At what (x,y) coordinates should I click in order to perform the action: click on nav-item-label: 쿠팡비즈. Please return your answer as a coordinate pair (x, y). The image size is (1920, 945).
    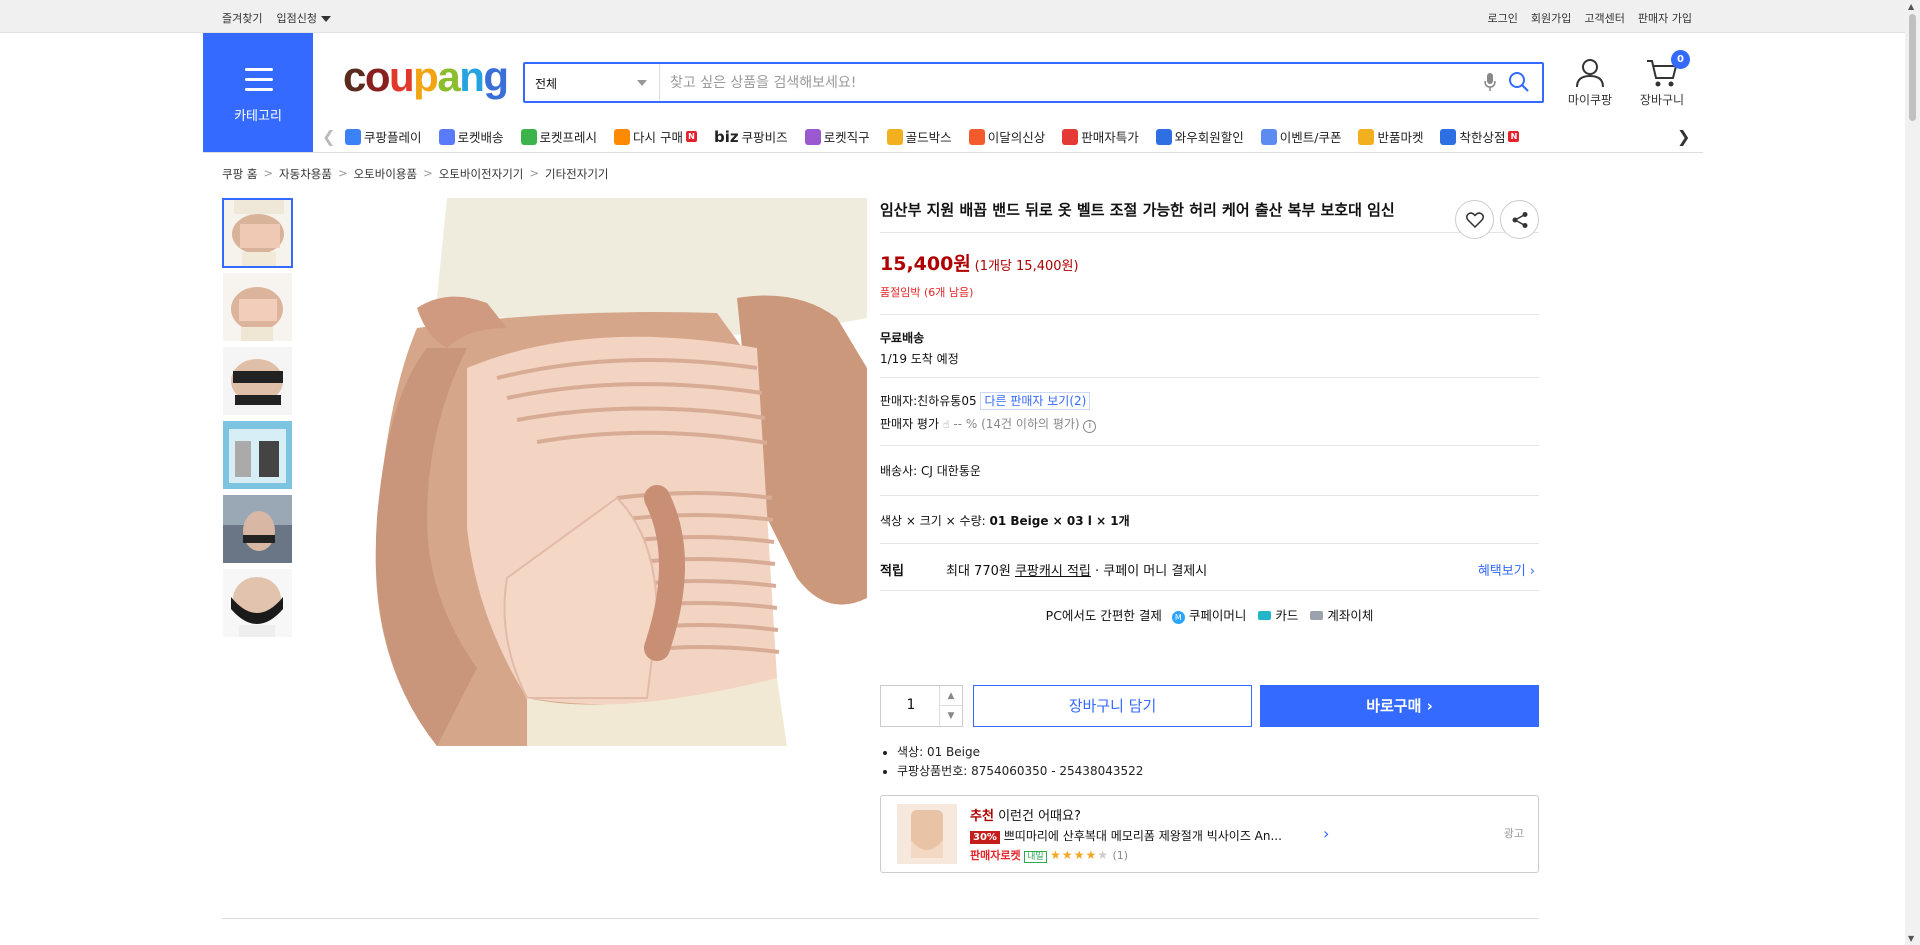
    Looking at the image, I should click on (764, 137).